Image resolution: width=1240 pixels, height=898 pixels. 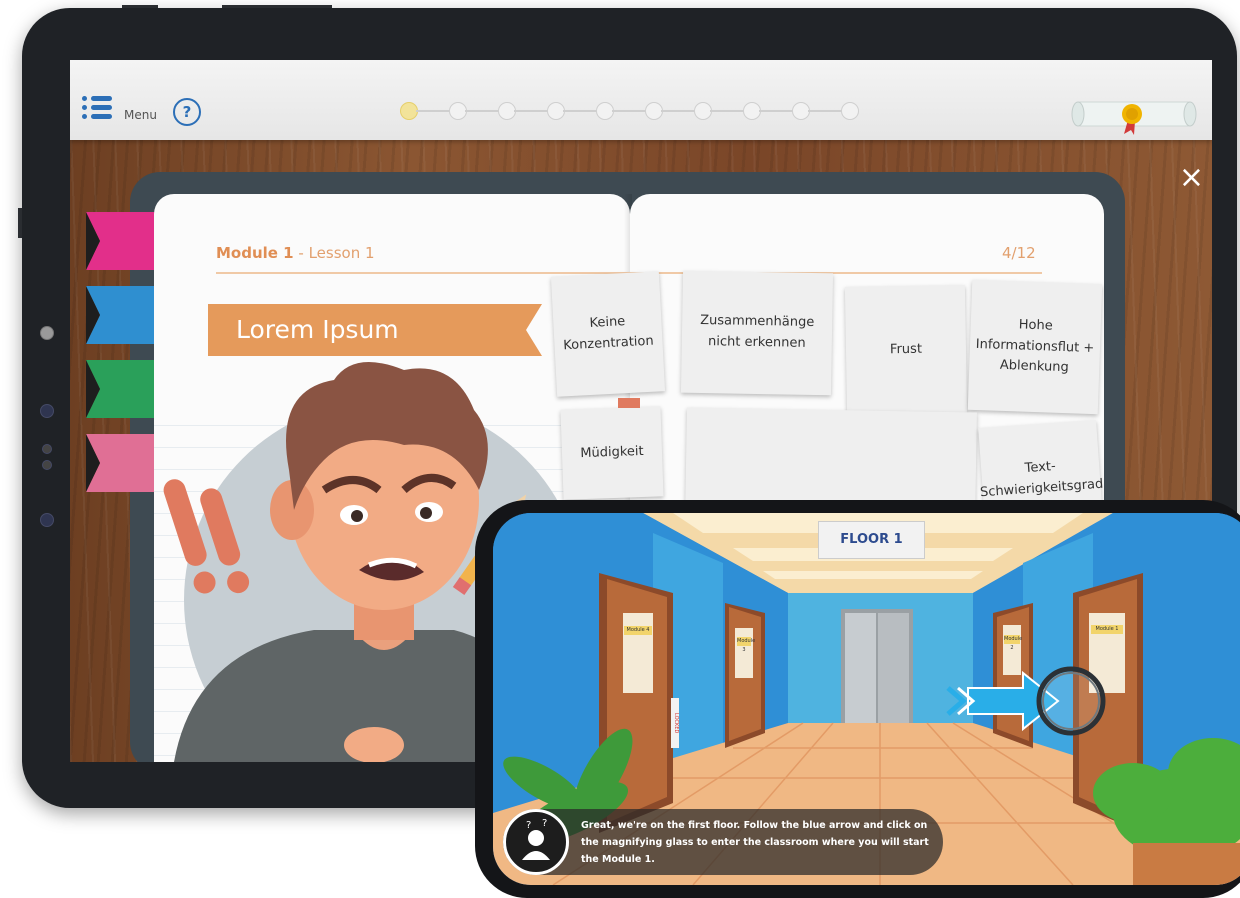 What do you see at coordinates (536, 839) in the screenshot?
I see `thinking-person-icon: ? ?` at bounding box center [536, 839].